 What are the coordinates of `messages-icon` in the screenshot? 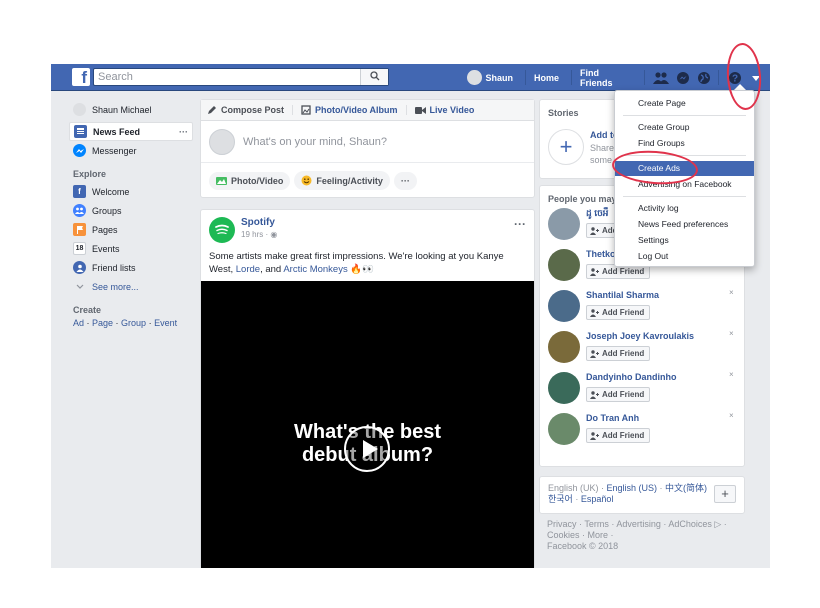 It's located at (682, 78).